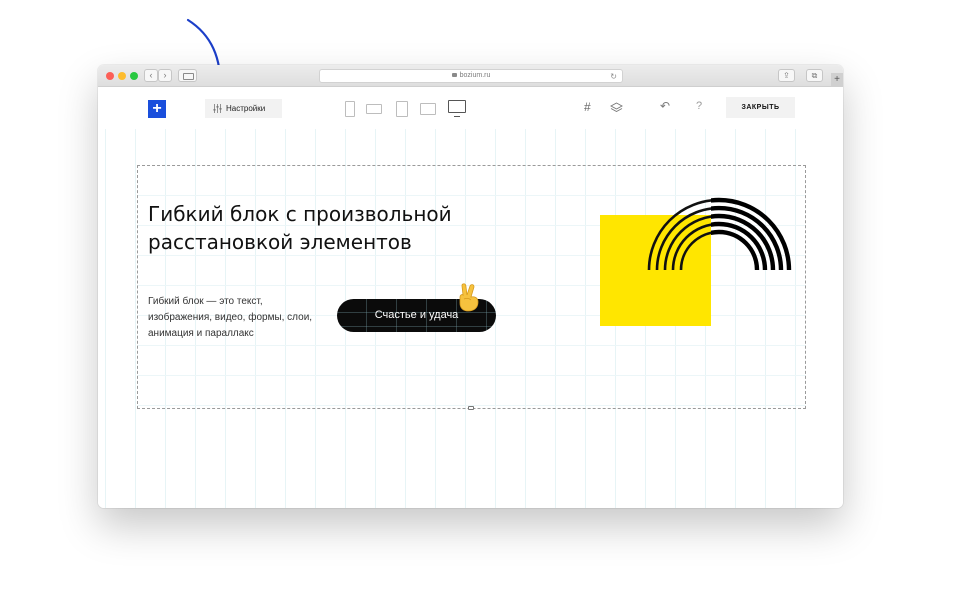 This screenshot has height=597, width=960. I want to click on block-resize-handle, so click(471, 408).